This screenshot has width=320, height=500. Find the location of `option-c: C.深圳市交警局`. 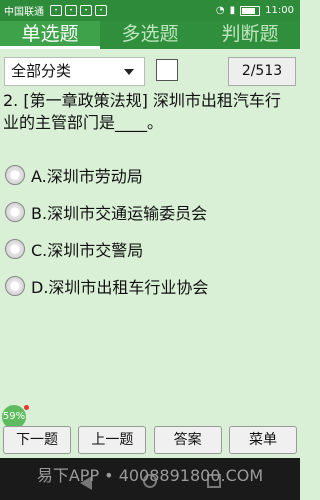

option-c: C.深圳市交警局 is located at coordinates (150, 249).